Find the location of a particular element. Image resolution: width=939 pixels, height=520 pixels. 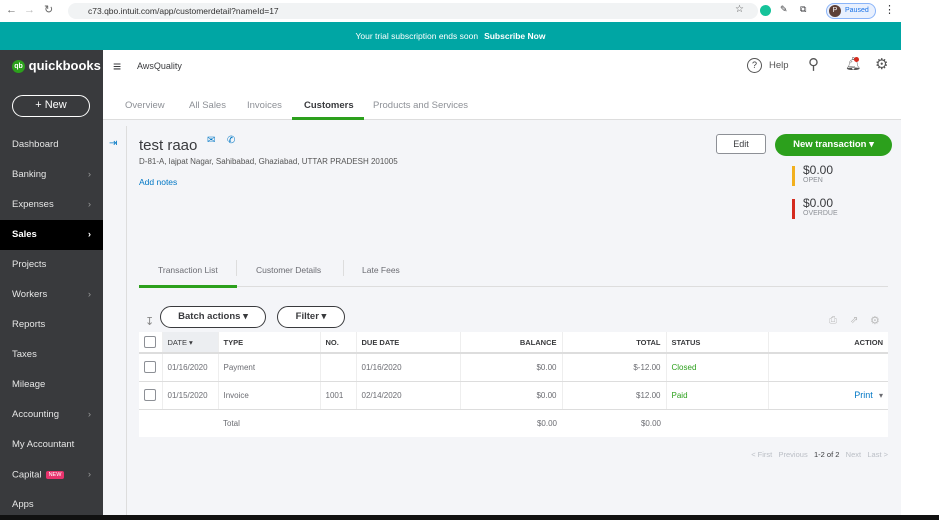

previous-page-link: Previous is located at coordinates (793, 454).